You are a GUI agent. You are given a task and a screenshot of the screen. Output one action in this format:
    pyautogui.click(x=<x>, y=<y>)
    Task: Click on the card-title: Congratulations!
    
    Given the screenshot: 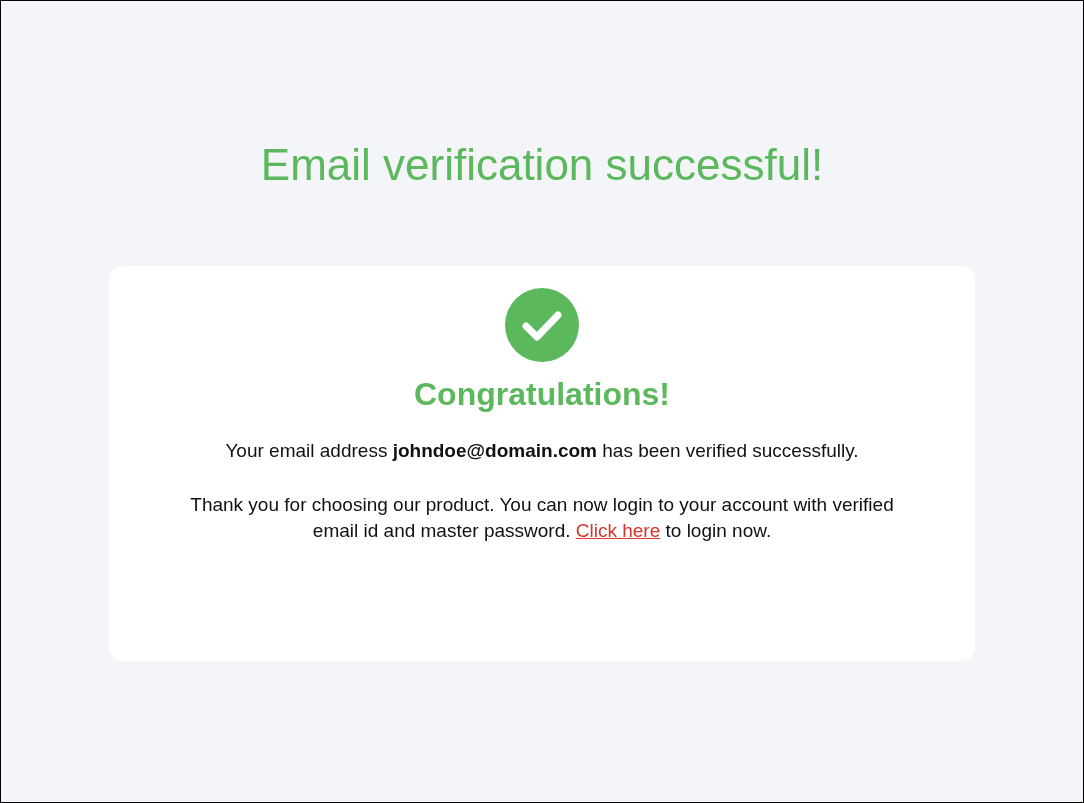 What is the action you would take?
    pyautogui.click(x=542, y=394)
    